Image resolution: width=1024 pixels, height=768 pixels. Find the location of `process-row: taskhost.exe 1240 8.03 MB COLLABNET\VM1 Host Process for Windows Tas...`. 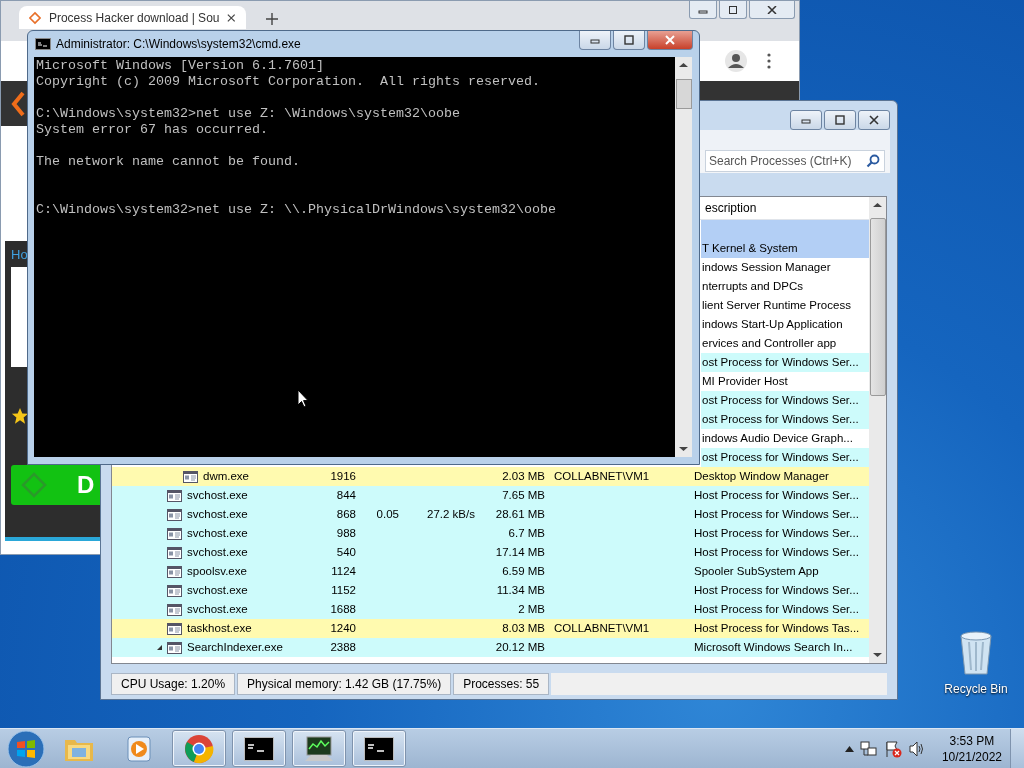

process-row: taskhost.exe 1240 8.03 MB COLLABNET\VM1 Host Process for Windows Tas... is located at coordinates (490, 628).